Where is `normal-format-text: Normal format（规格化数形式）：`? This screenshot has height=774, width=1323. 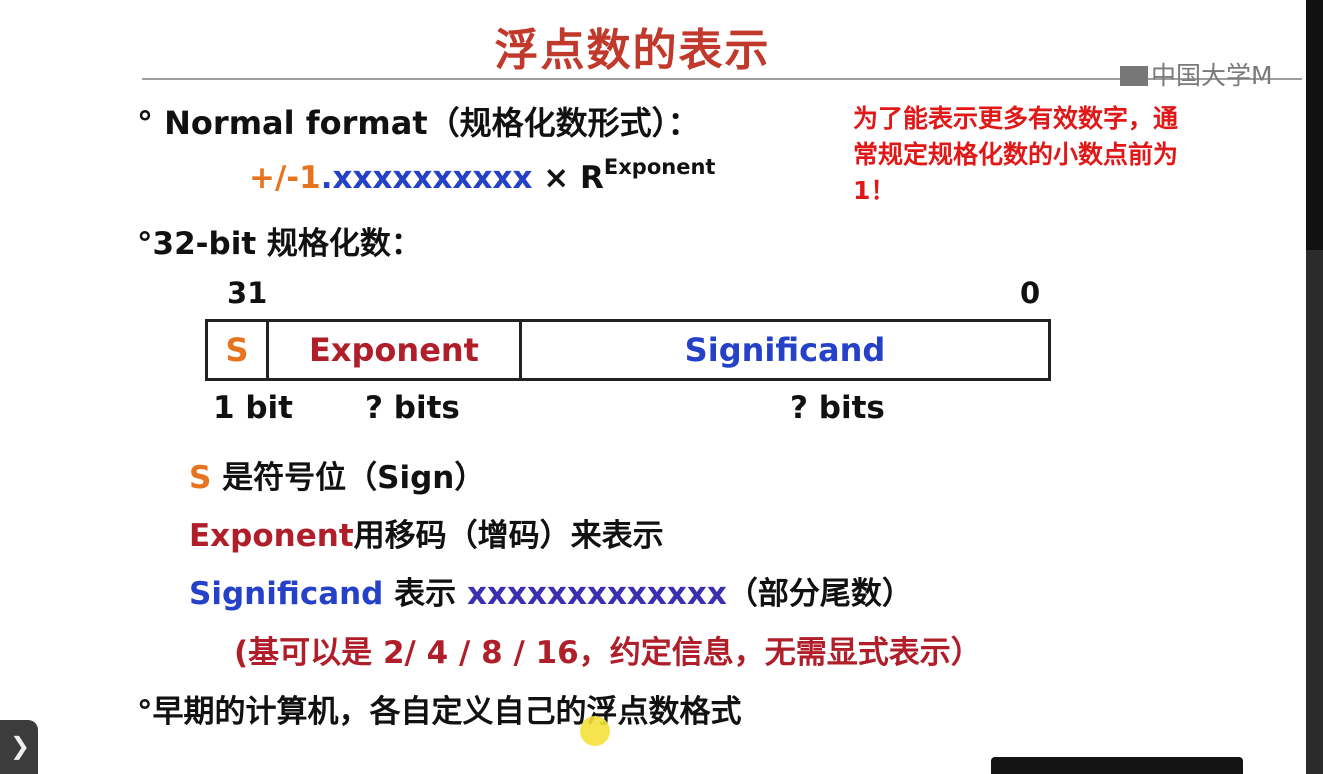 normal-format-text: Normal format（规格化数形式）： is located at coordinates (432, 123).